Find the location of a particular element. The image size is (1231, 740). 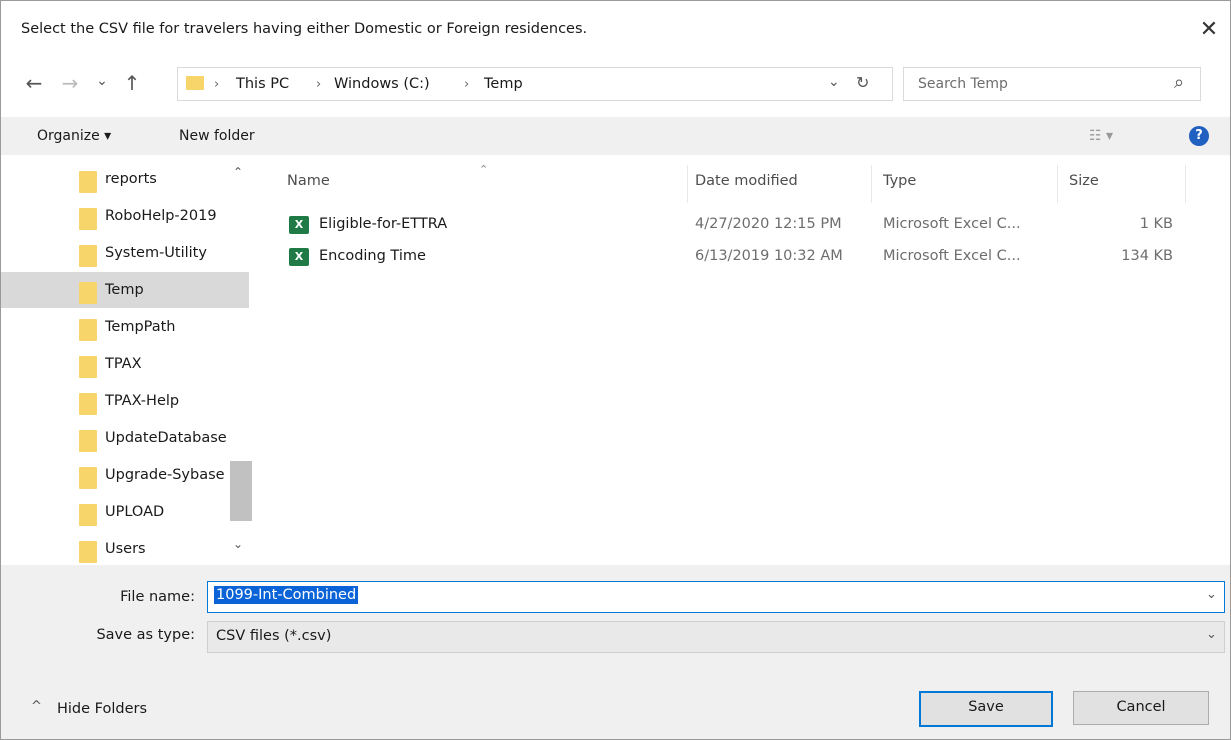

sidebar-item-robohelp: RoboHelp-2019 is located at coordinates (156, 216).